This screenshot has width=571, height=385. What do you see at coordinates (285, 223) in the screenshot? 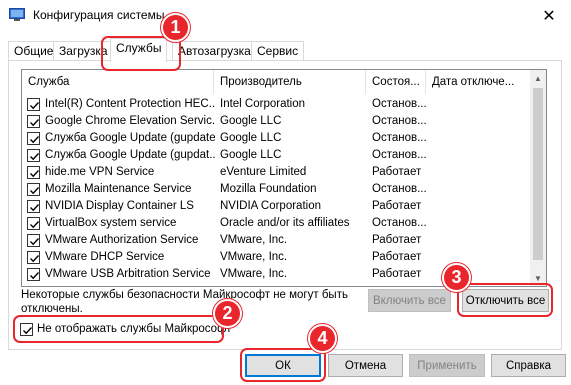
I see `service-vendor: Oracle and/or its affiliates` at bounding box center [285, 223].